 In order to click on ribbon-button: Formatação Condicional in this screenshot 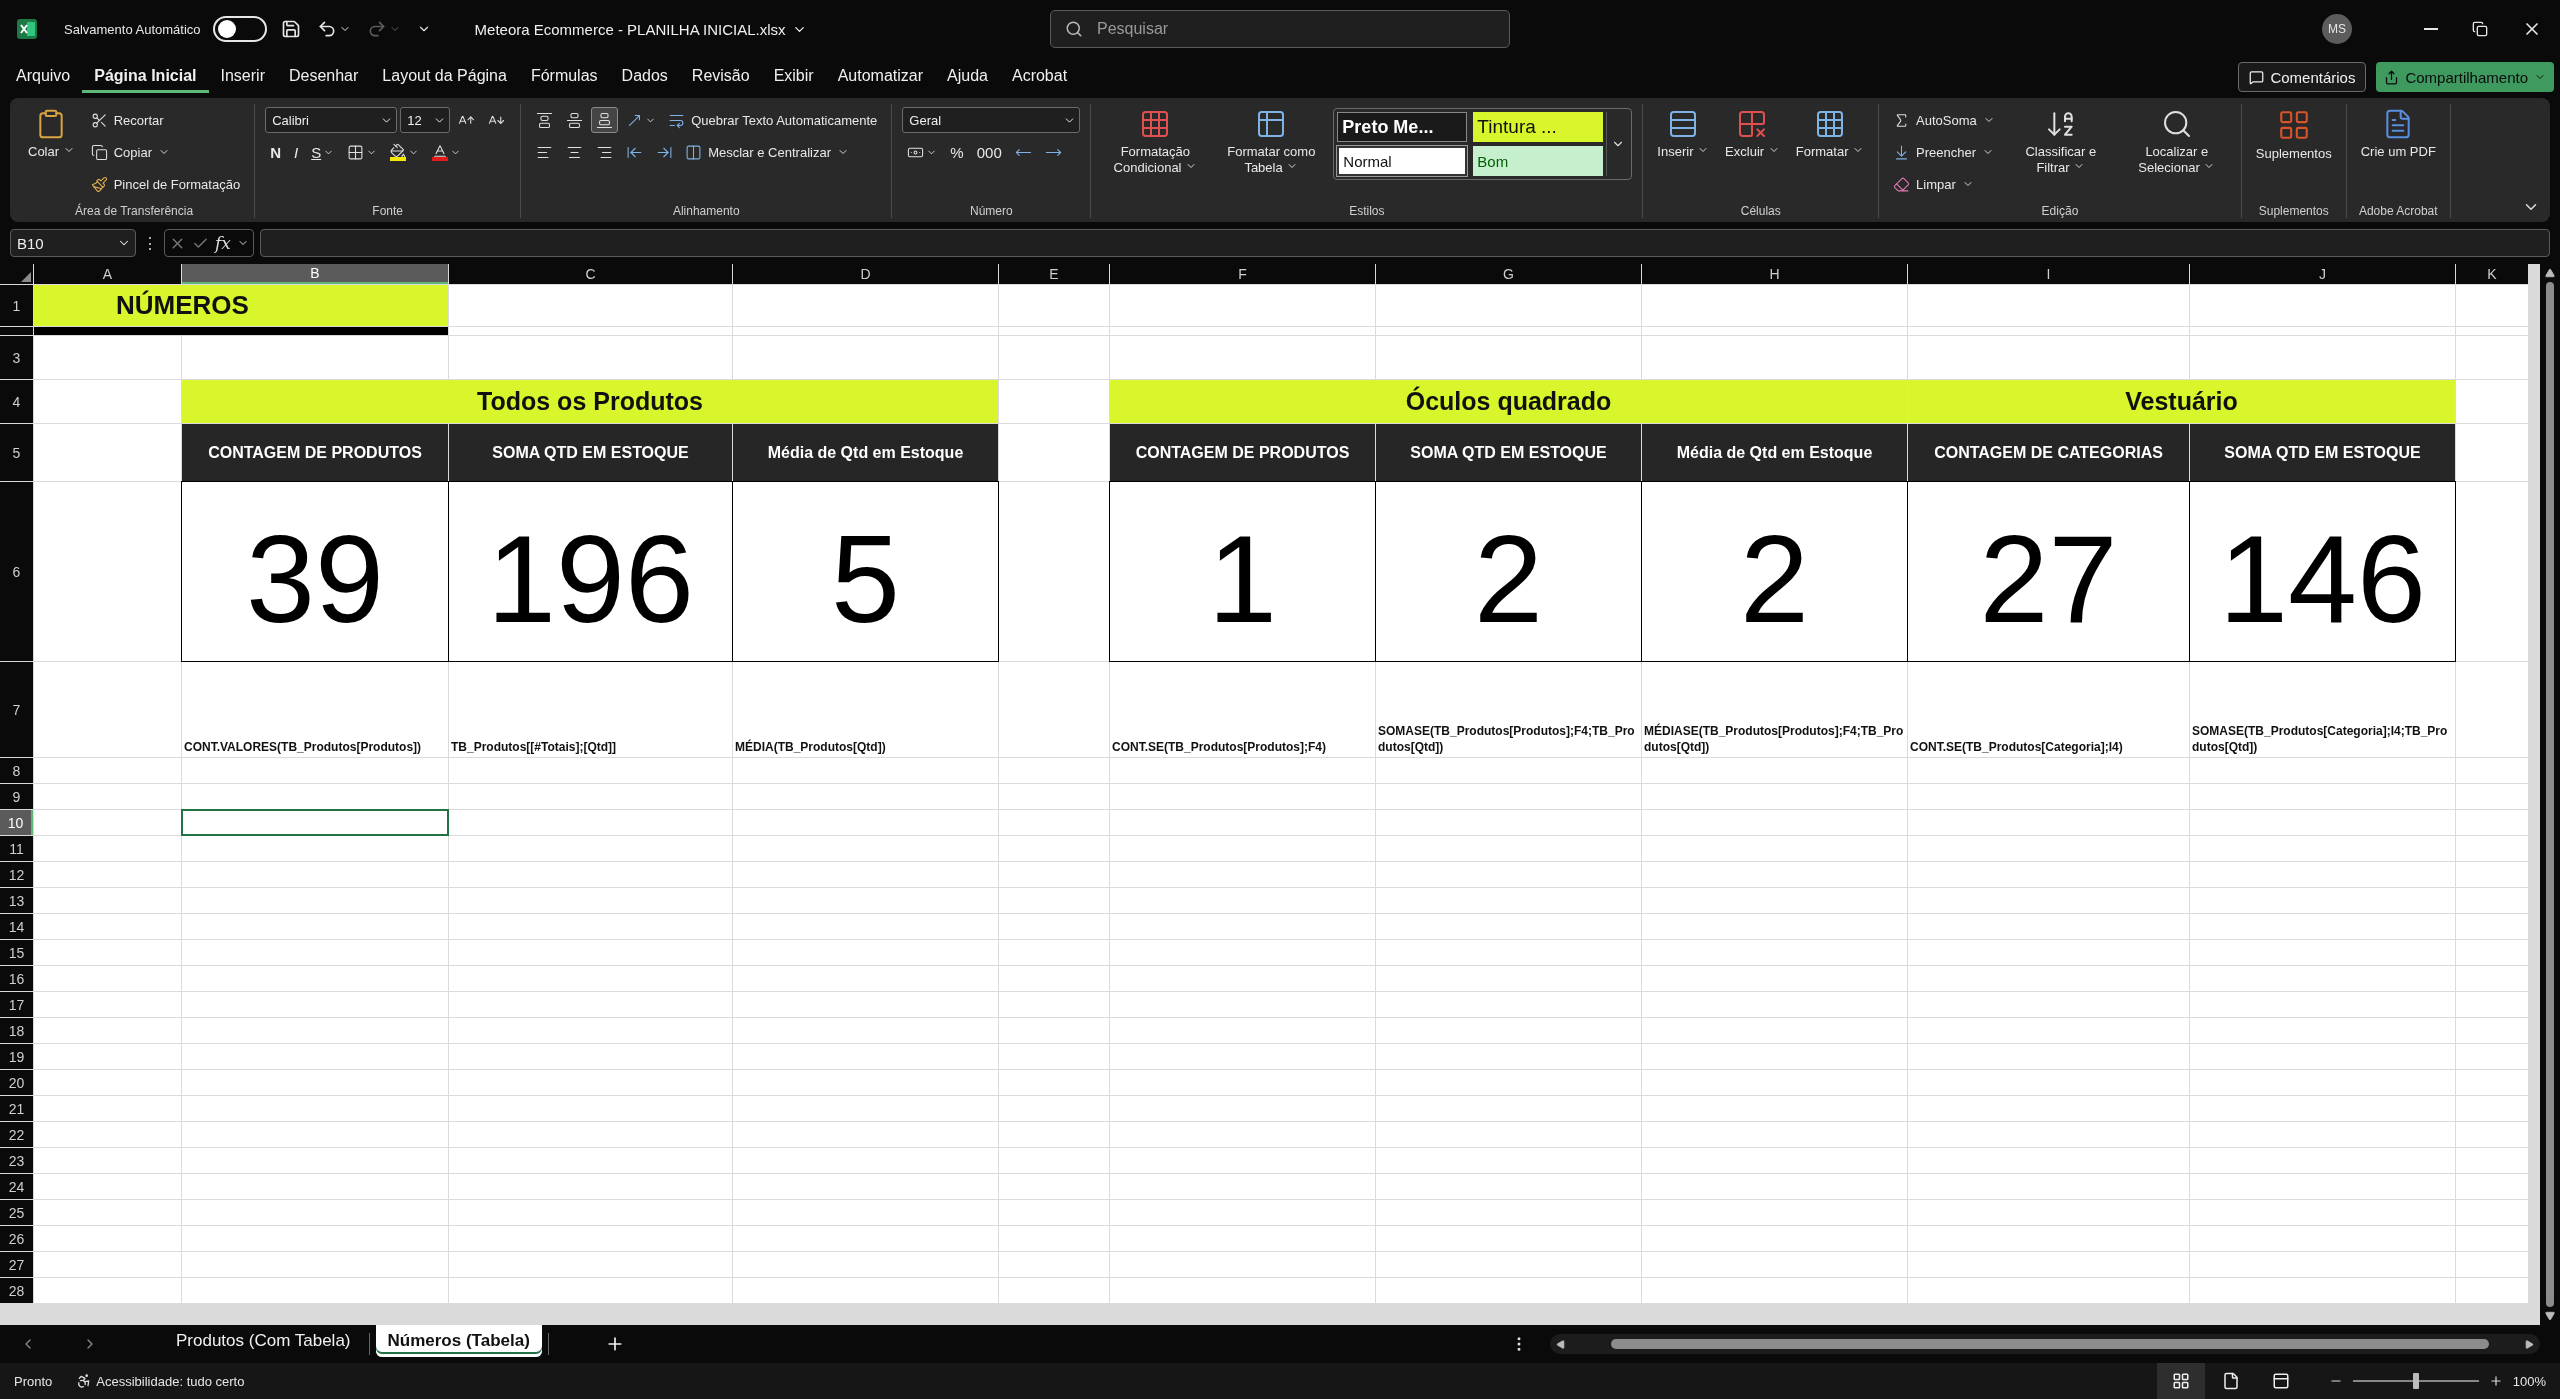, I will do `click(1155, 142)`.